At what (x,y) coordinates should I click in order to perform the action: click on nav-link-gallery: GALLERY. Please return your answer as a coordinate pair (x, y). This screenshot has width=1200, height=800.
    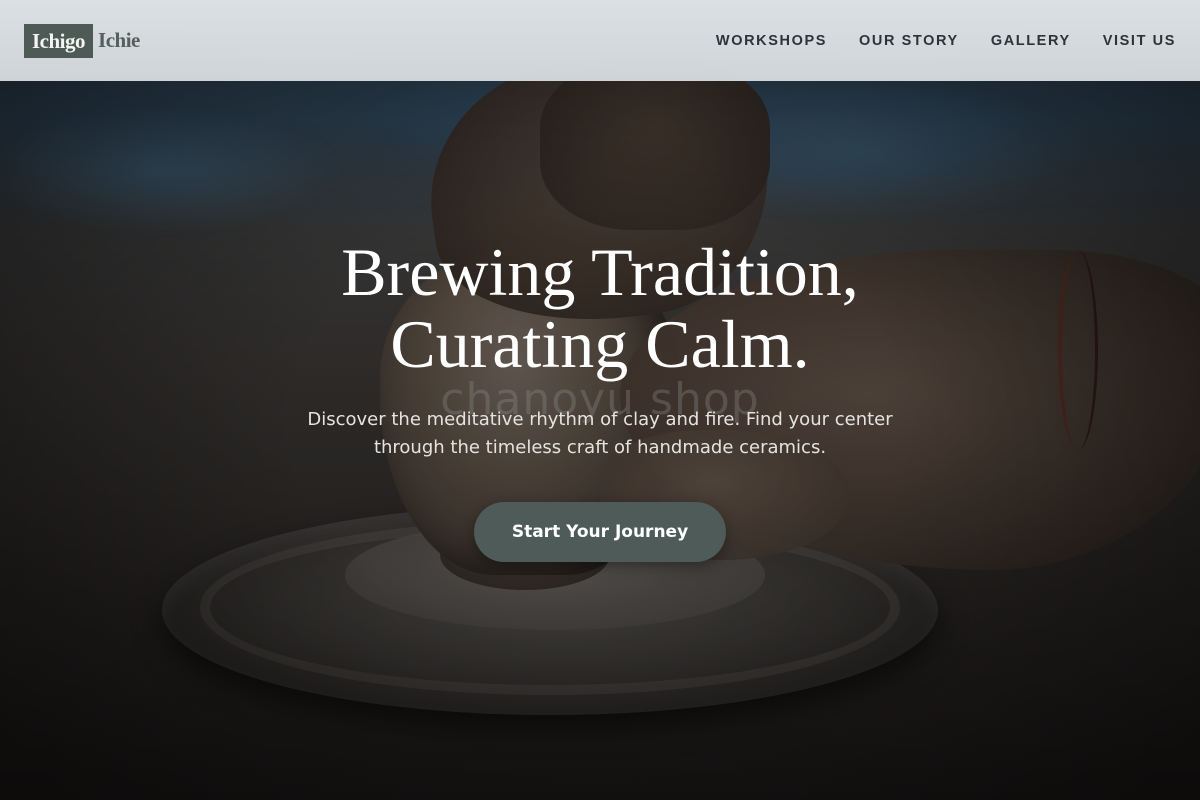
    Looking at the image, I should click on (1031, 41).